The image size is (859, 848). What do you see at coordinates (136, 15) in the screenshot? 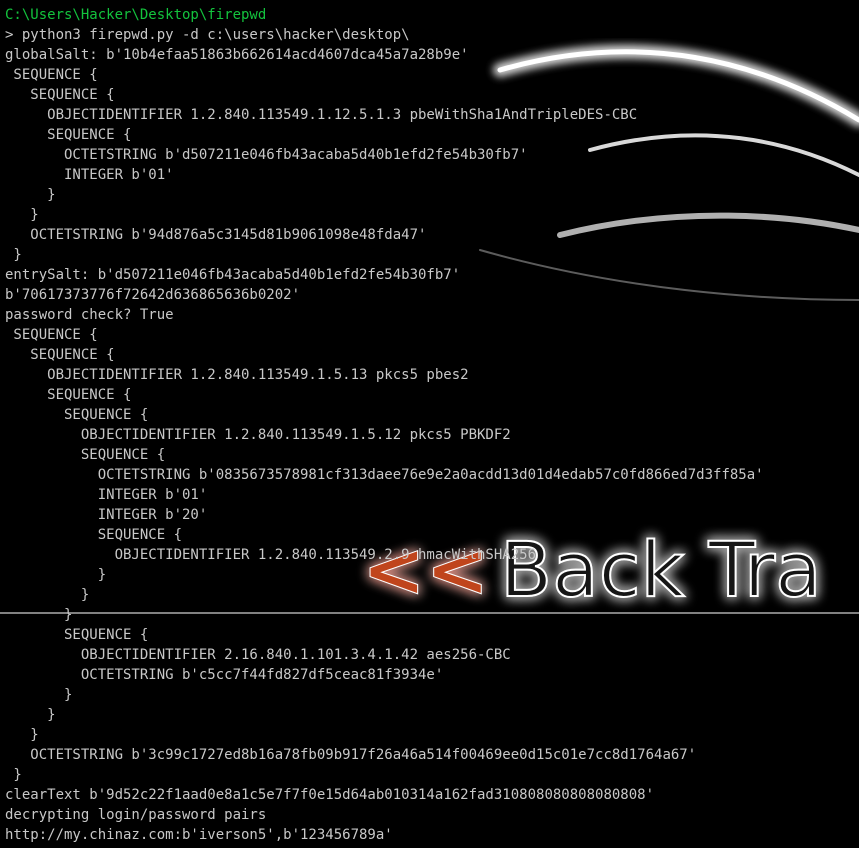
I see `prompt-path: C:\Users\Hacker\Desktop\firepwd` at bounding box center [136, 15].